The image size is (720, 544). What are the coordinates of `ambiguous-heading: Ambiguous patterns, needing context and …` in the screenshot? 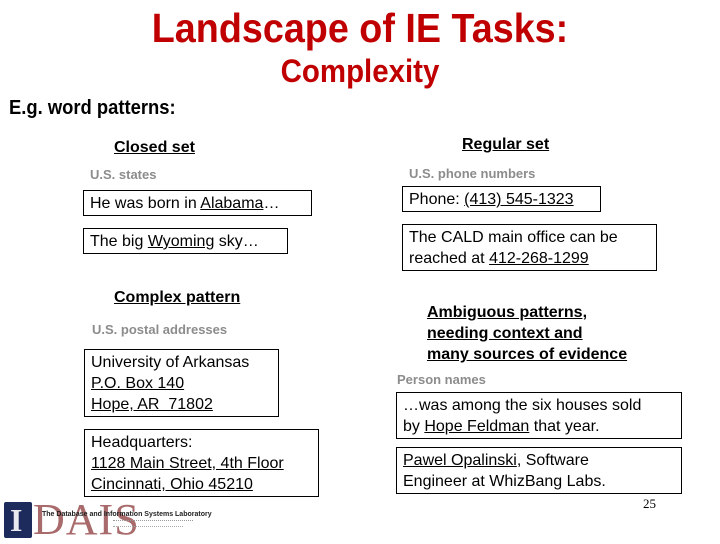 It's located at (527, 333).